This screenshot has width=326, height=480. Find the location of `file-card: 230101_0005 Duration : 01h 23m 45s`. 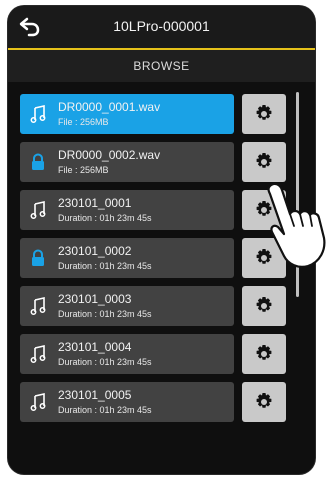

file-card: 230101_0005 Duration : 01h 23m 45s is located at coordinates (127, 402).